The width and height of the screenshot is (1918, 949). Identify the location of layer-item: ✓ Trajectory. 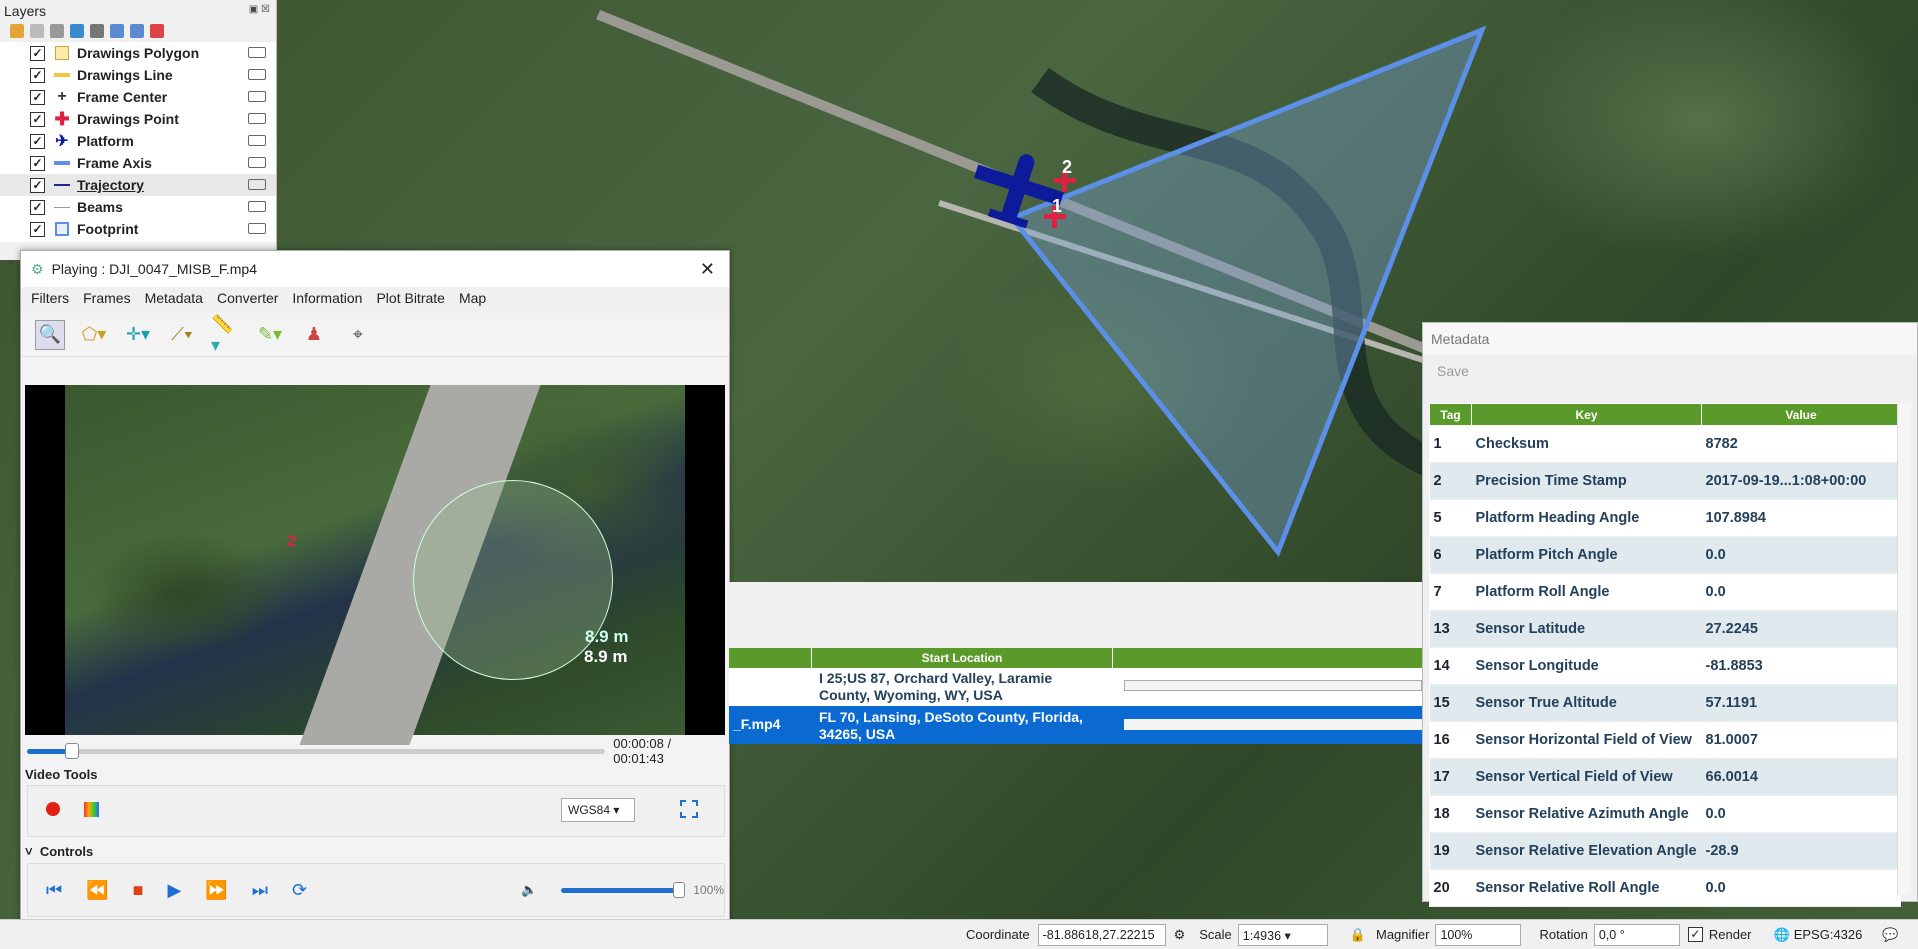
(138, 185).